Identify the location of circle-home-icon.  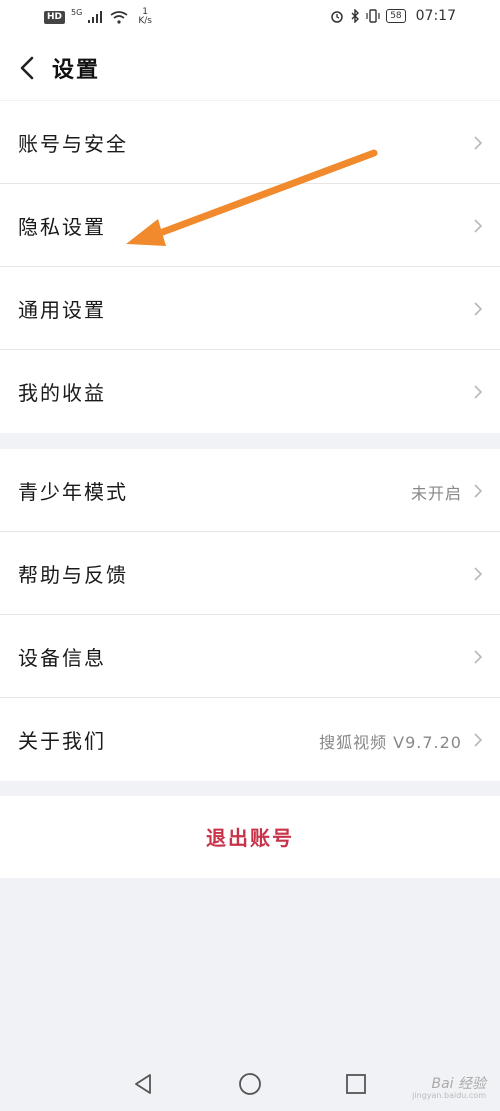
(250, 1084).